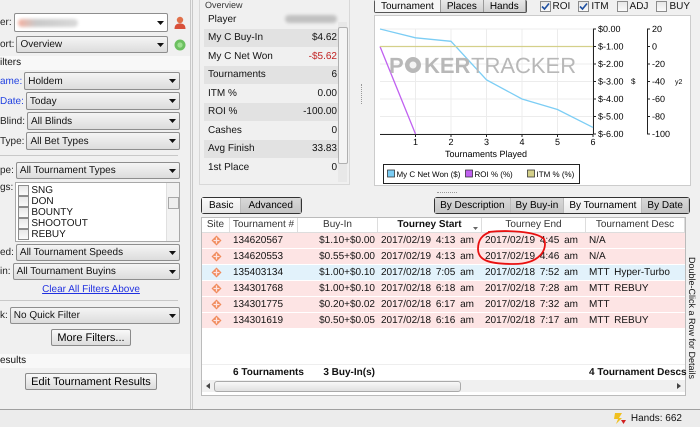 The height and width of the screenshot is (427, 700). I want to click on column-header: Tournament #, so click(264, 225).